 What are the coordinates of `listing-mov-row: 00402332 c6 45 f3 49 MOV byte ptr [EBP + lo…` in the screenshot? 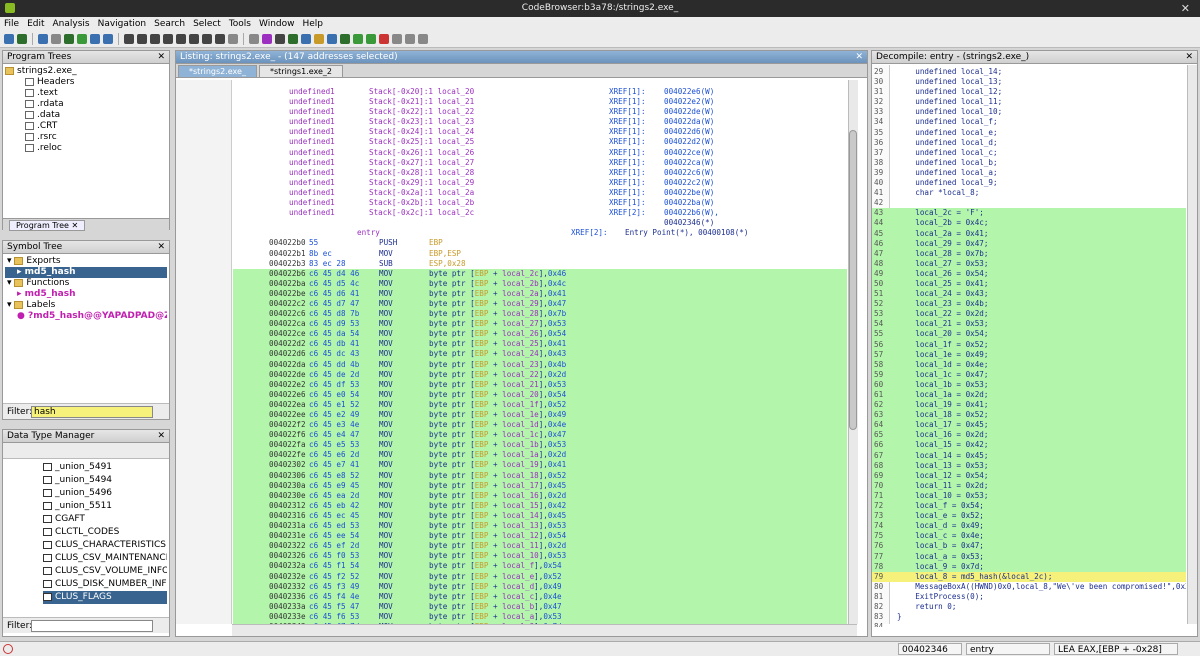 It's located at (540, 586).